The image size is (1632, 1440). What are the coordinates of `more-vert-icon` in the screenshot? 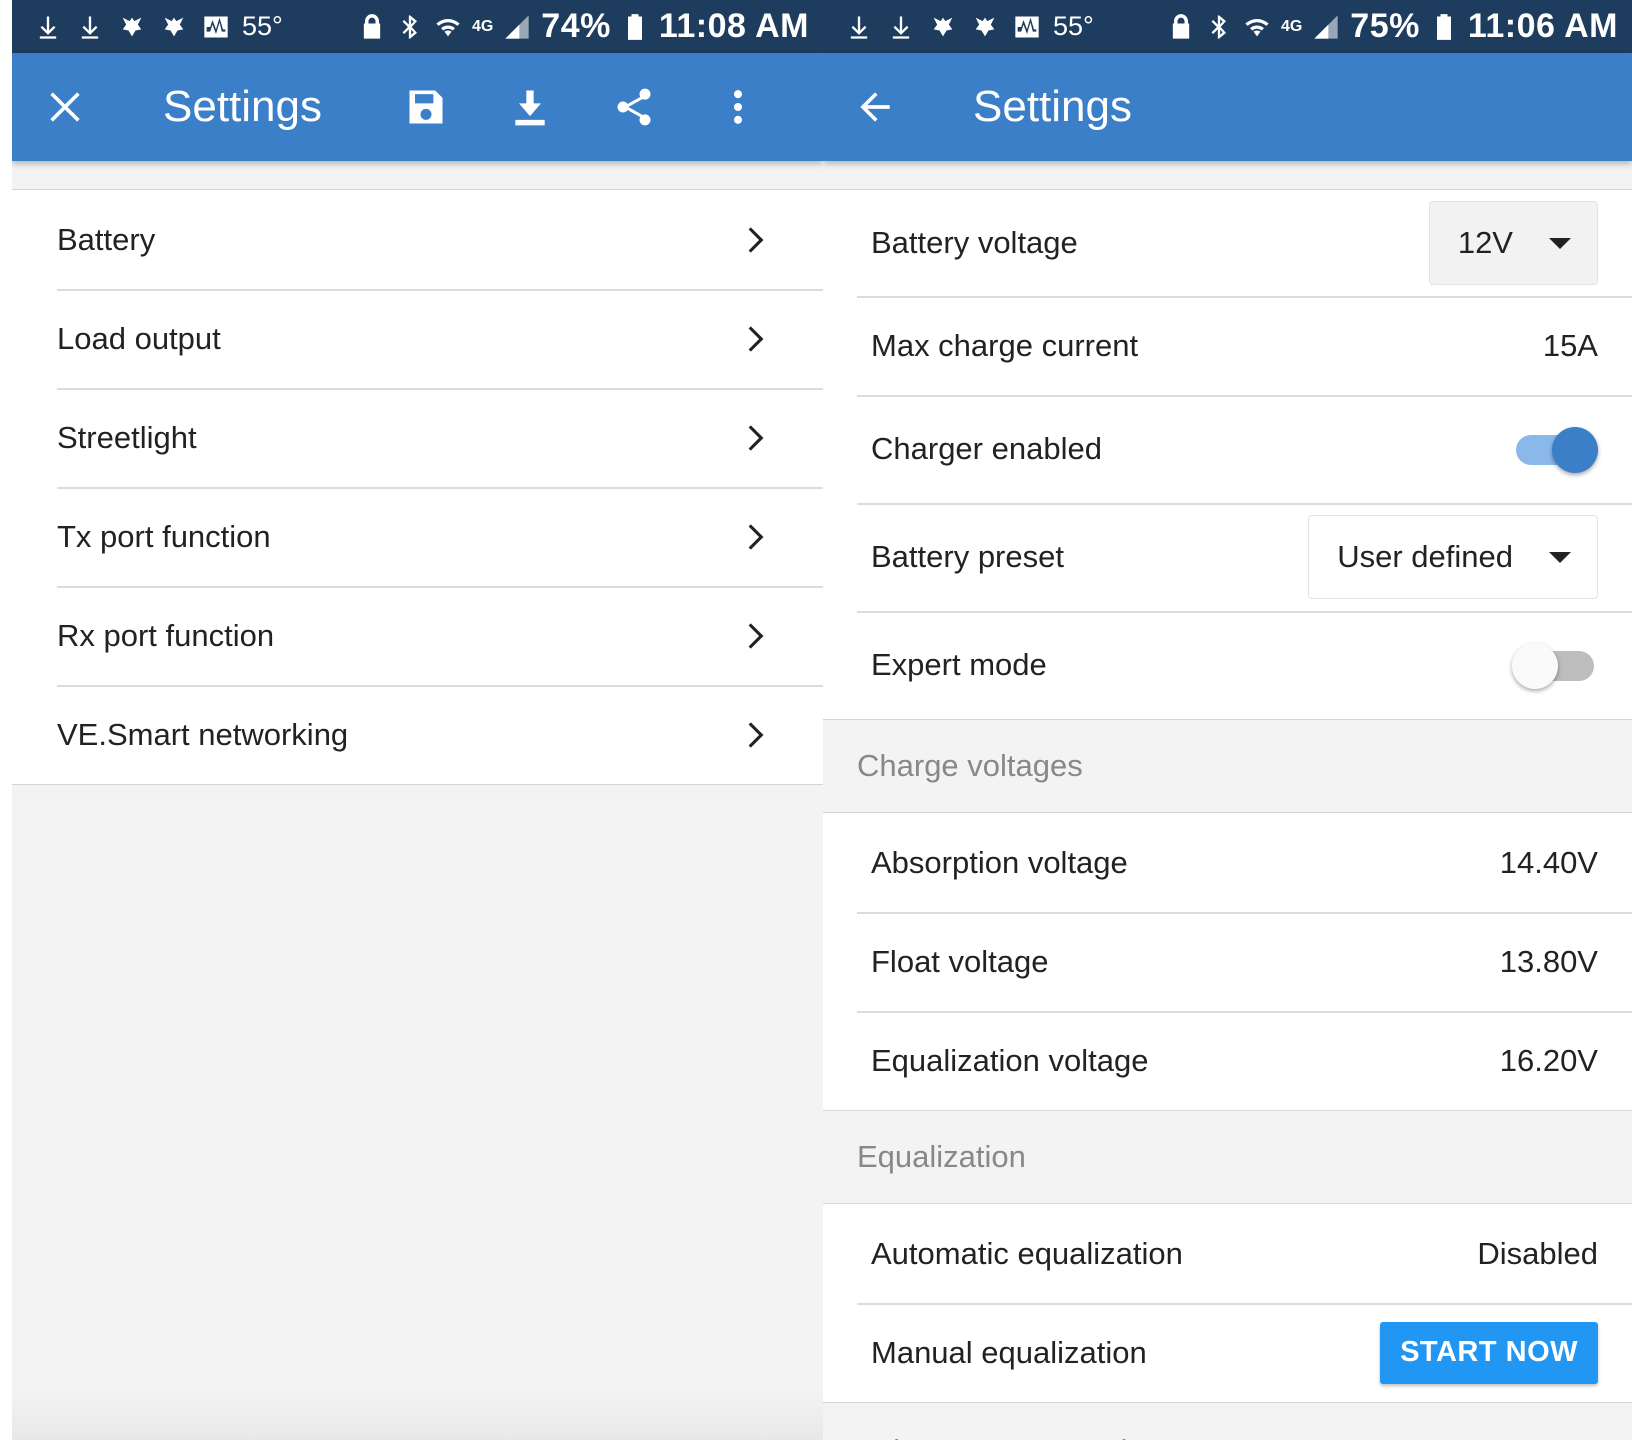 It's located at (738, 107).